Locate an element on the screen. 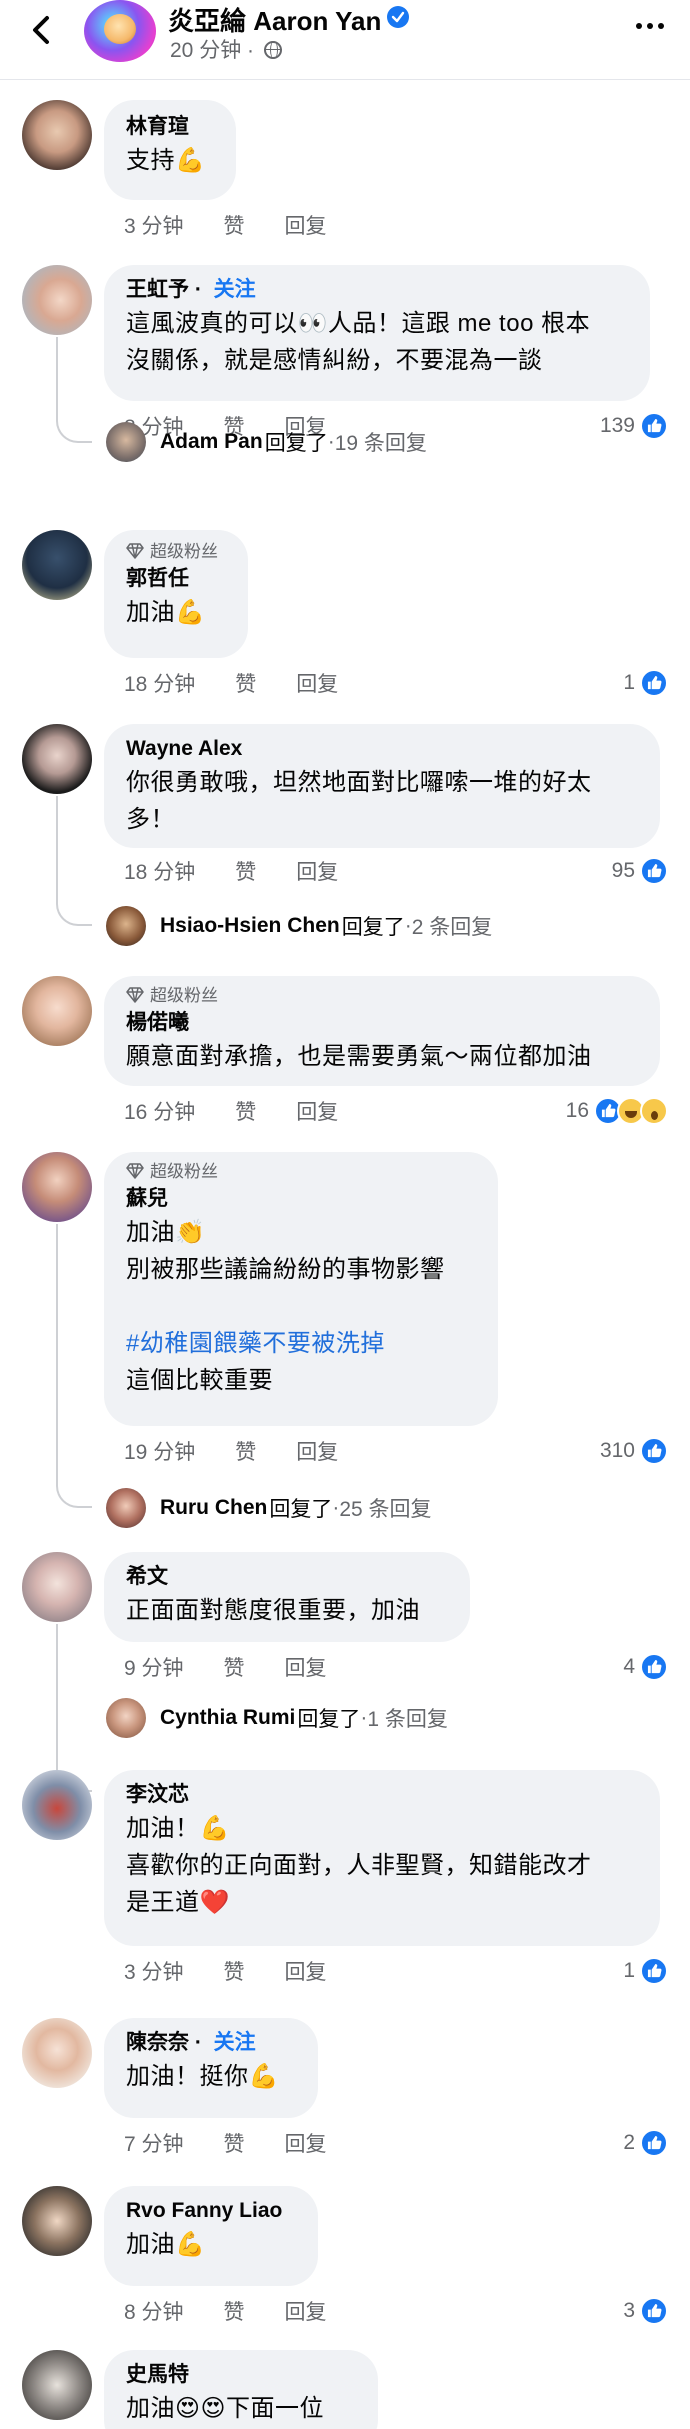  comment-actions: 18 分钟 赞 回复 is located at coordinates (251, 871).